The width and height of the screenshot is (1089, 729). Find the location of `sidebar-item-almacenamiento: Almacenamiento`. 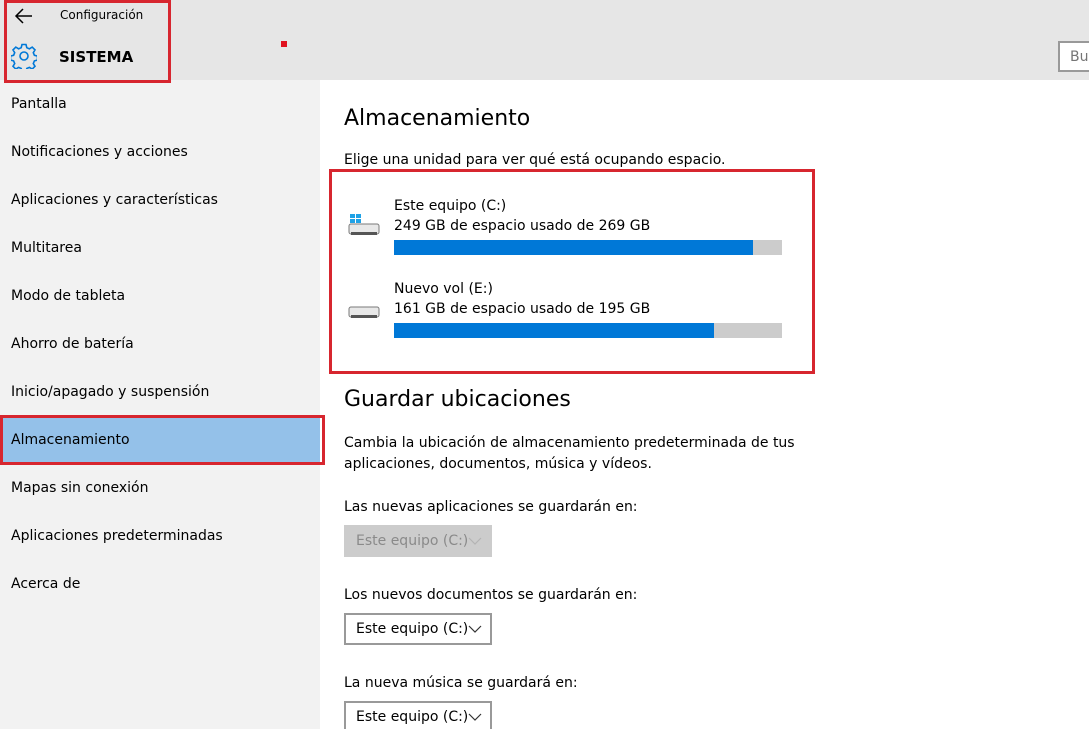

sidebar-item-almacenamiento: Almacenamiento is located at coordinates (160, 440).